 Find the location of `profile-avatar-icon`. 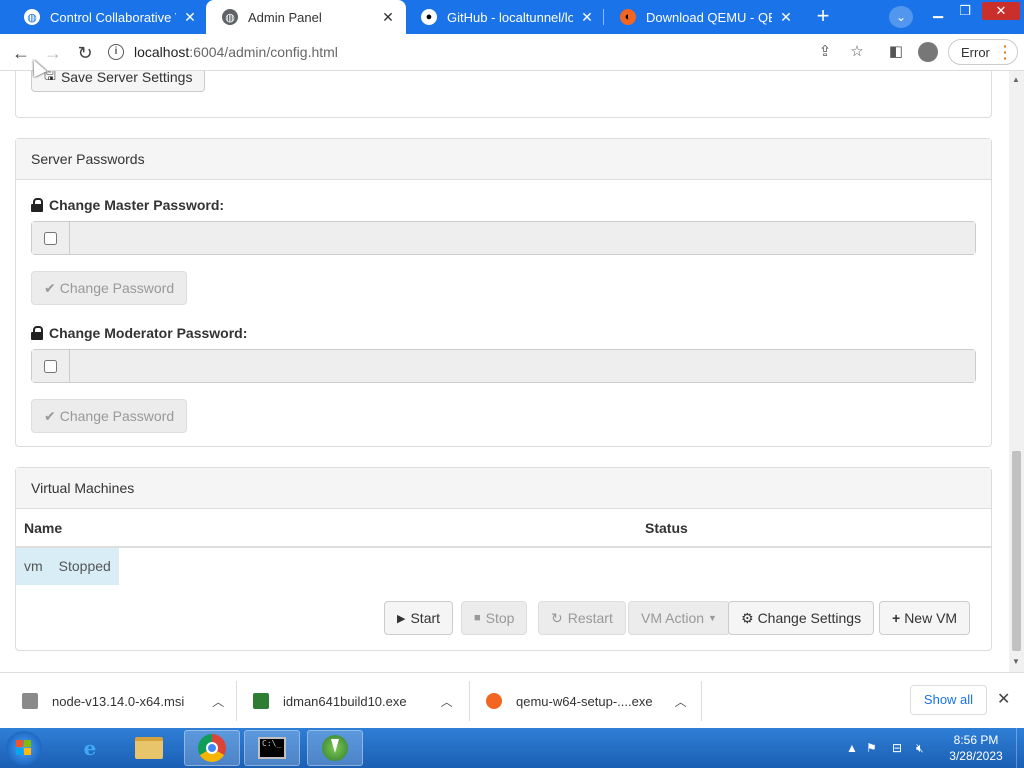

profile-avatar-icon is located at coordinates (928, 52).